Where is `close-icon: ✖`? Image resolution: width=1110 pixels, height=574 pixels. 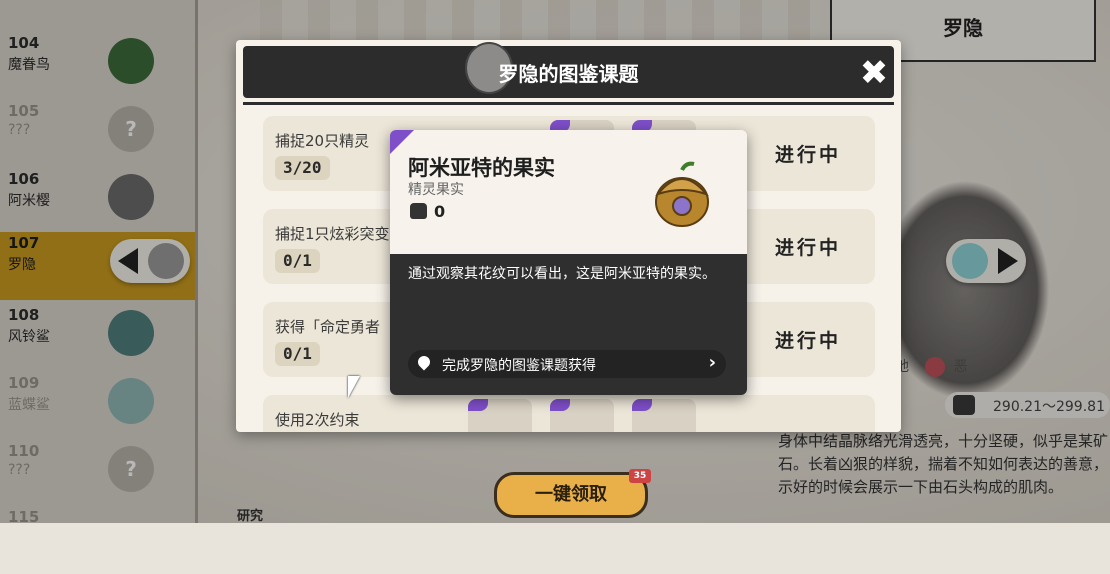 close-icon: ✖ is located at coordinates (874, 73).